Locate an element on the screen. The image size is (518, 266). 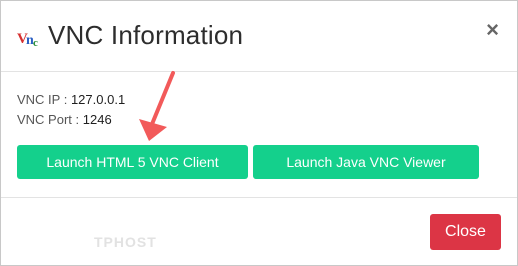
launch-java-vnc-button: Launch Java VNC Viewer is located at coordinates (366, 162).